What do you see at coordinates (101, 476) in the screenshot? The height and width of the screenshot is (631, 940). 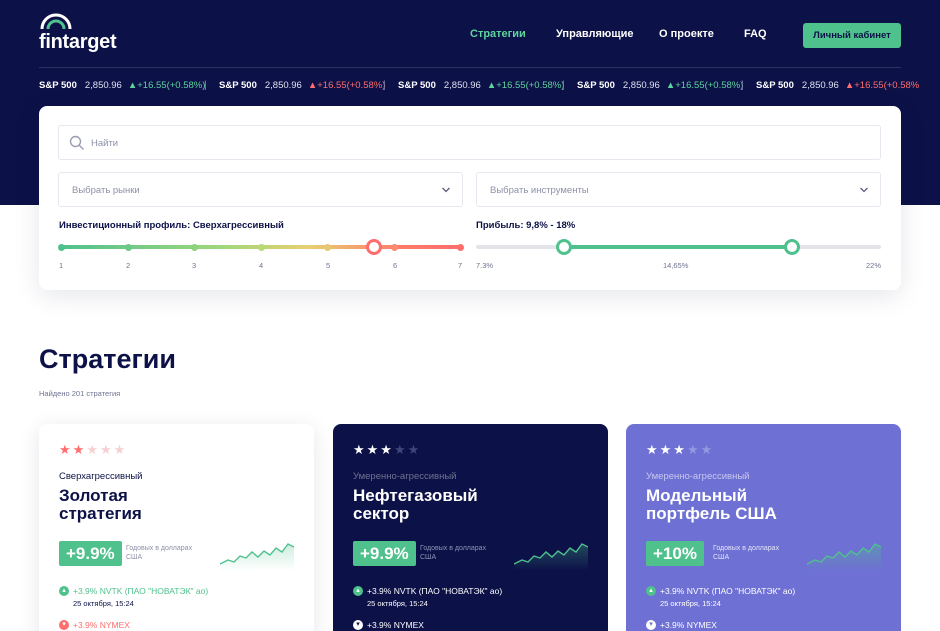 I see `risk-profile: Сверхагрессивный` at bounding box center [101, 476].